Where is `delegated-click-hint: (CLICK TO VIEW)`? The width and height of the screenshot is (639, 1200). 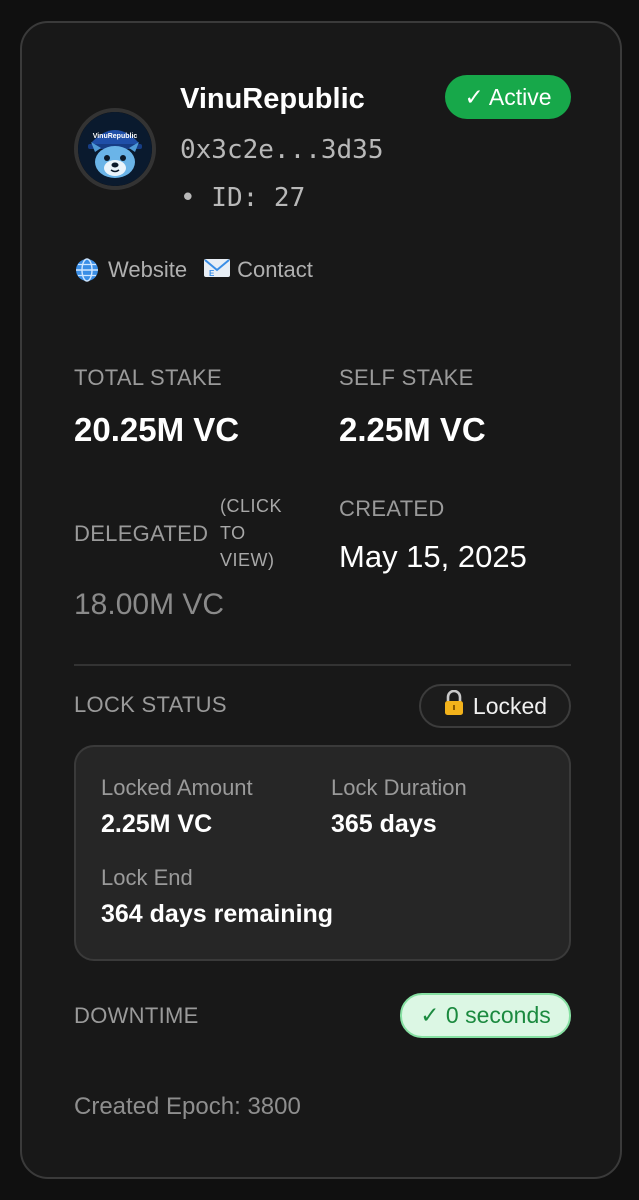
delegated-click-hint: (CLICK TO VIEW) is located at coordinates (260, 533).